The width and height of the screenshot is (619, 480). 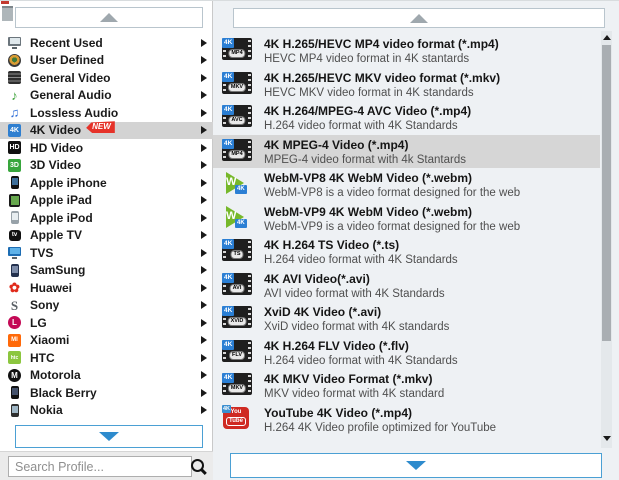 I want to click on film-strip-4k-icon: 4K TS, so click(x=238, y=251).